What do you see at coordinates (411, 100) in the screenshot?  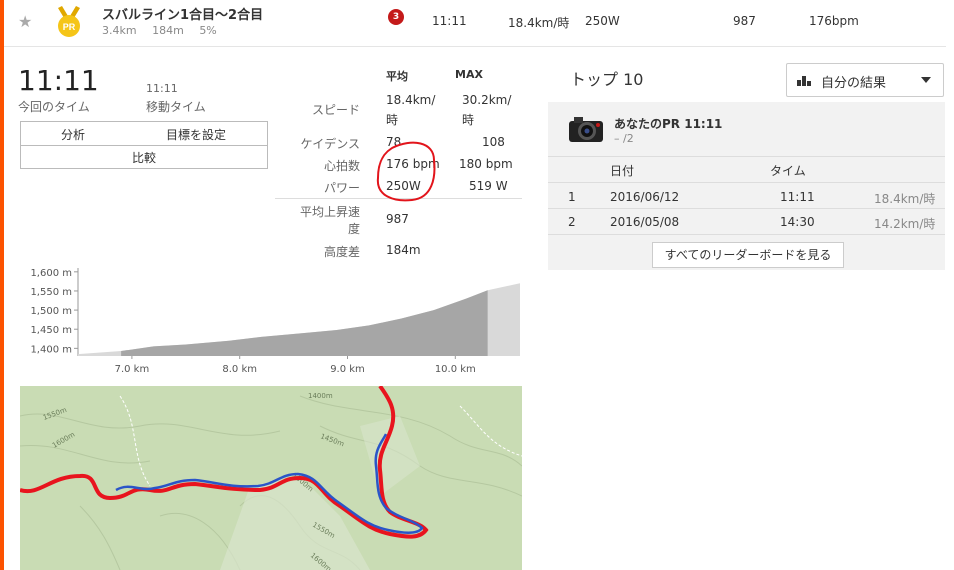 I see `speed-avg: 18.4km/` at bounding box center [411, 100].